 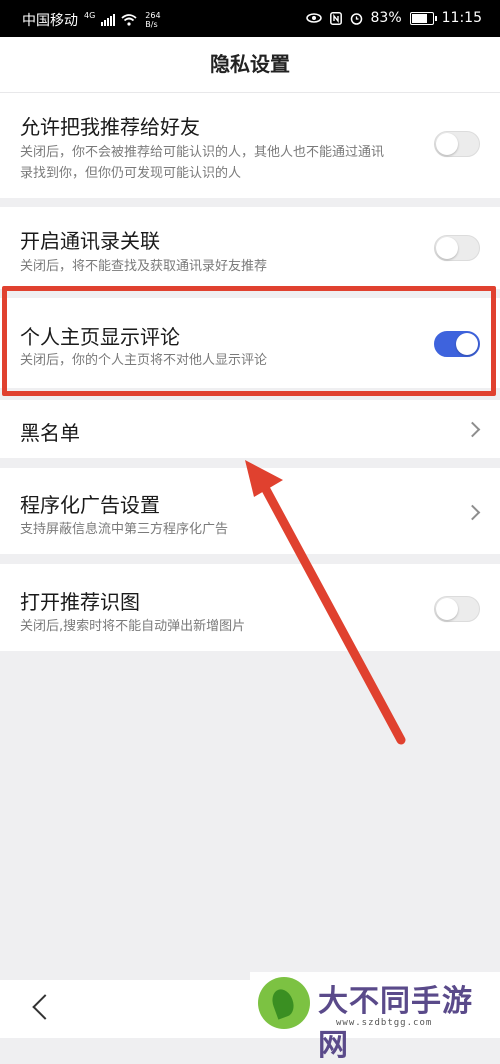 What do you see at coordinates (284, 1003) in the screenshot?
I see `watermark-logo` at bounding box center [284, 1003].